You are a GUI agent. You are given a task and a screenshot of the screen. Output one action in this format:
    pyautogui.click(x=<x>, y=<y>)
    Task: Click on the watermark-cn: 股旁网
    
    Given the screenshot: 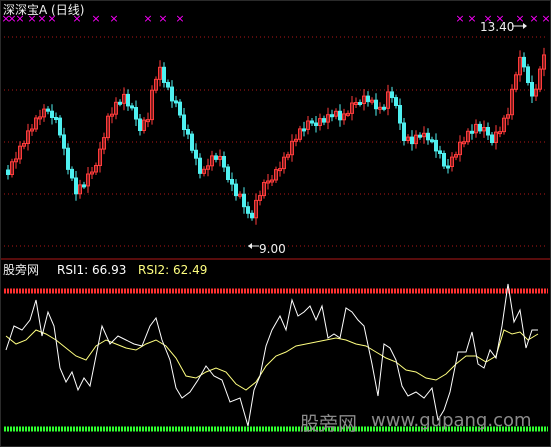 What is the action you would take?
    pyautogui.click(x=329, y=424)
    